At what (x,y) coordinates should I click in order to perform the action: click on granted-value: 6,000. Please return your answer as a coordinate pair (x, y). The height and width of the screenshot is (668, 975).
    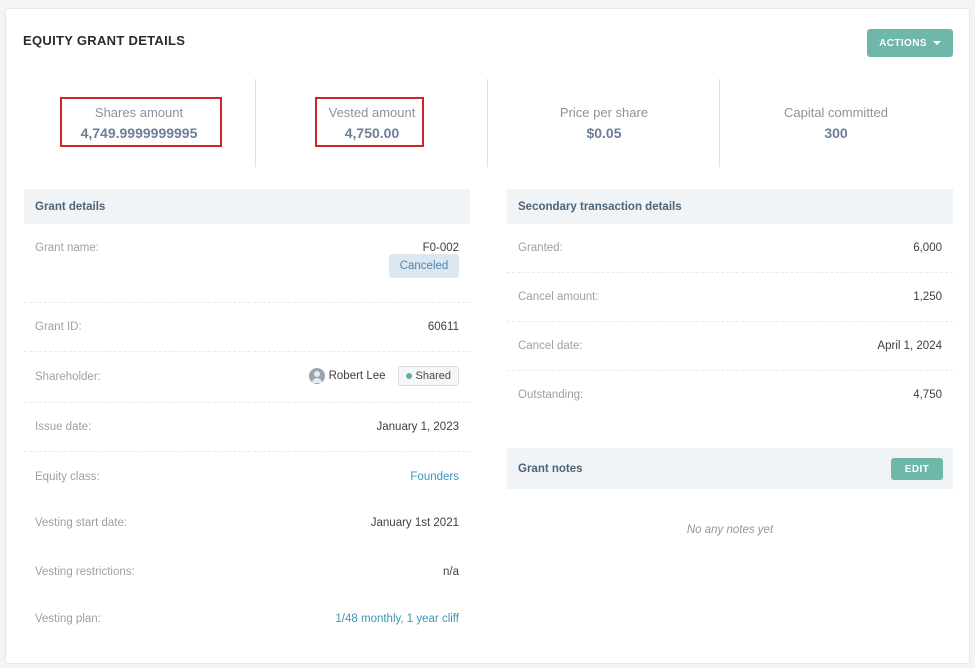
    Looking at the image, I should click on (927, 248).